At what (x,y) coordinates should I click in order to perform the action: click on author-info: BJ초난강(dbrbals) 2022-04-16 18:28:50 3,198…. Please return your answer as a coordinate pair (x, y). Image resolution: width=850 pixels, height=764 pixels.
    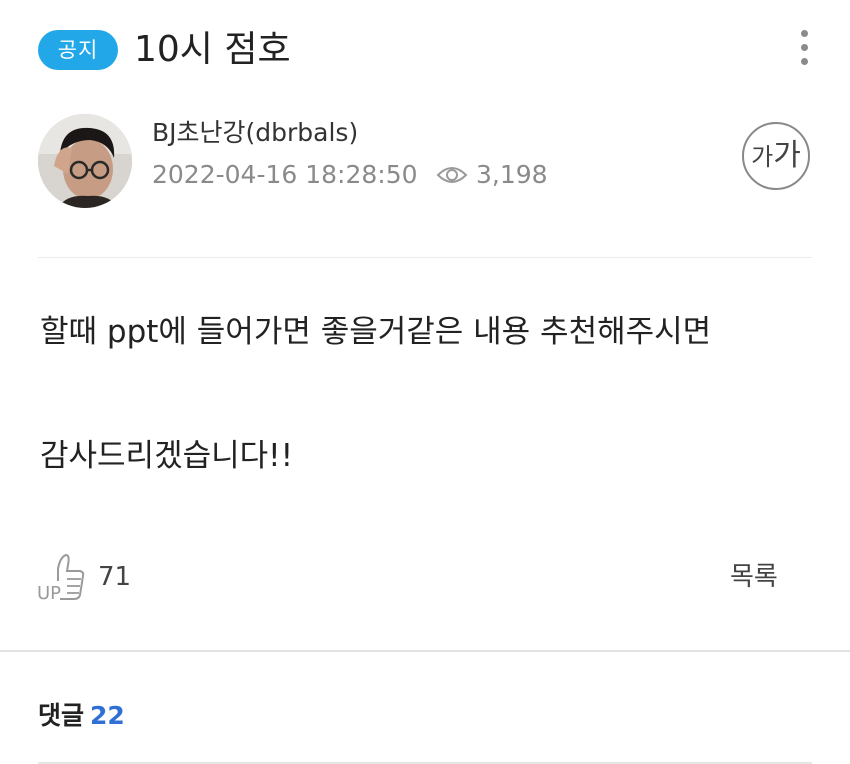
    Looking at the image, I should click on (425, 163).